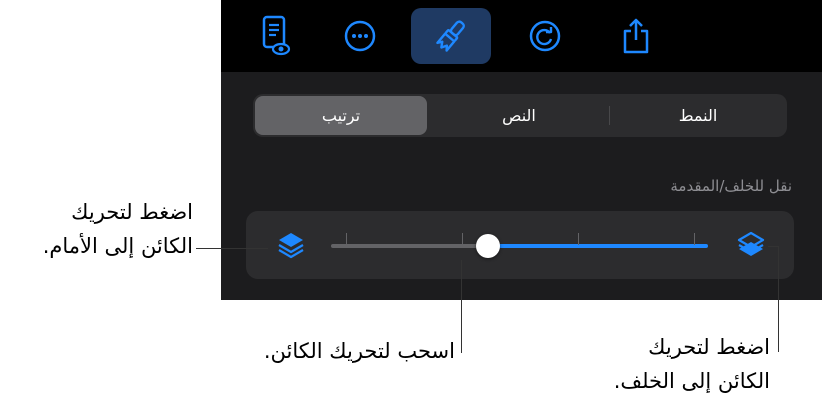 The image size is (822, 407). What do you see at coordinates (692, 364) in the screenshot?
I see `send-backward-callout: اضغط لتحريك الكائن إلى الخلف.` at bounding box center [692, 364].